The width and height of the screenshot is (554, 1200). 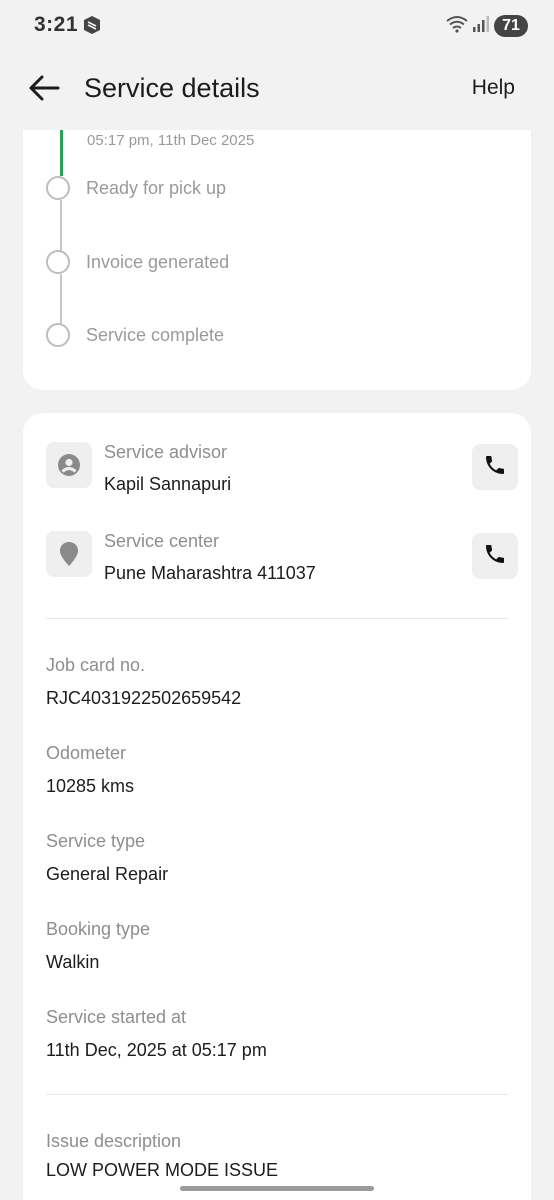 I want to click on odometer-label: Odometer, so click(x=86, y=753).